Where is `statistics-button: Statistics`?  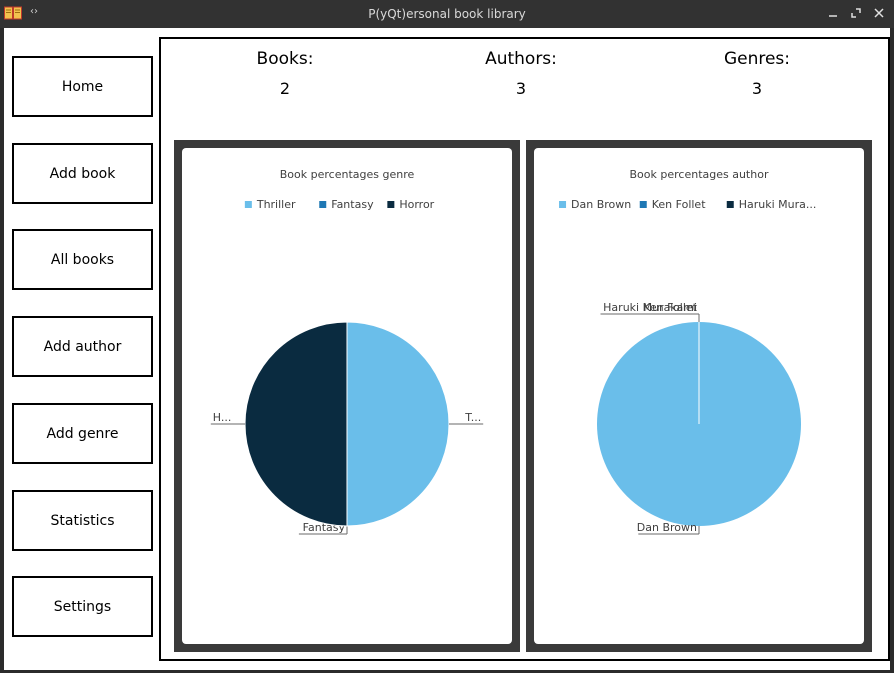 statistics-button: Statistics is located at coordinates (82, 520).